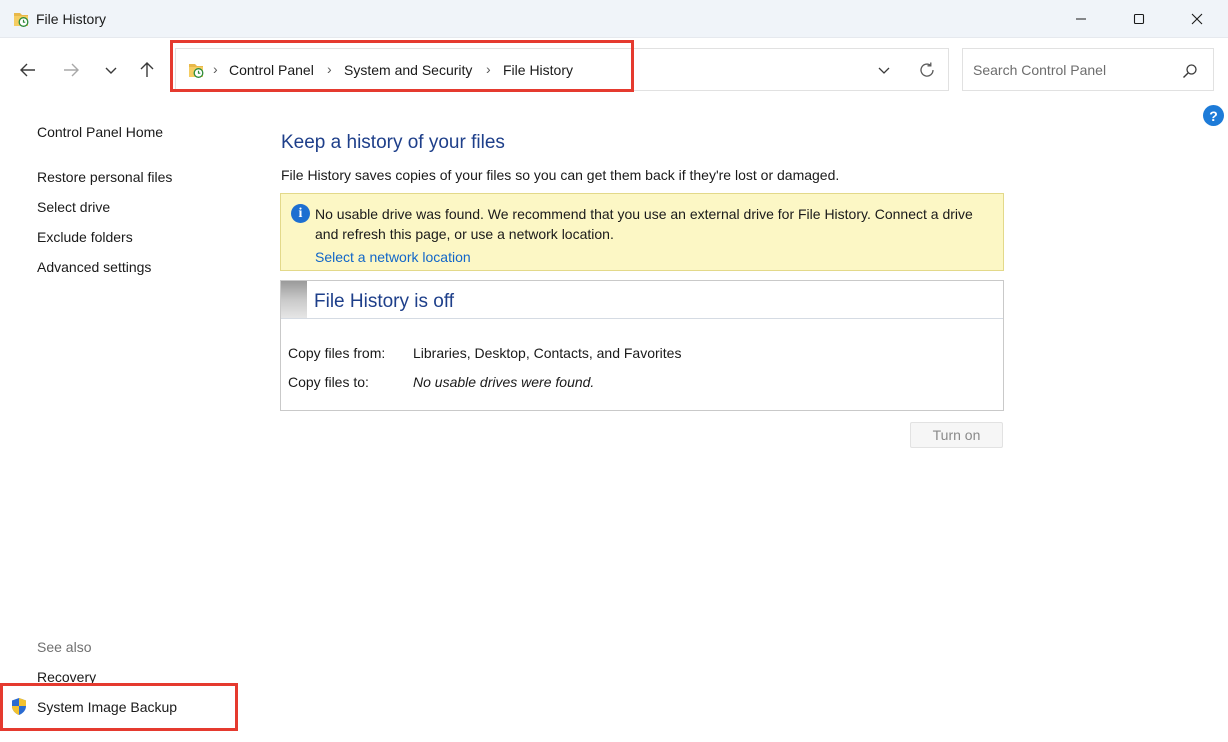  I want to click on up-button, so click(147, 70).